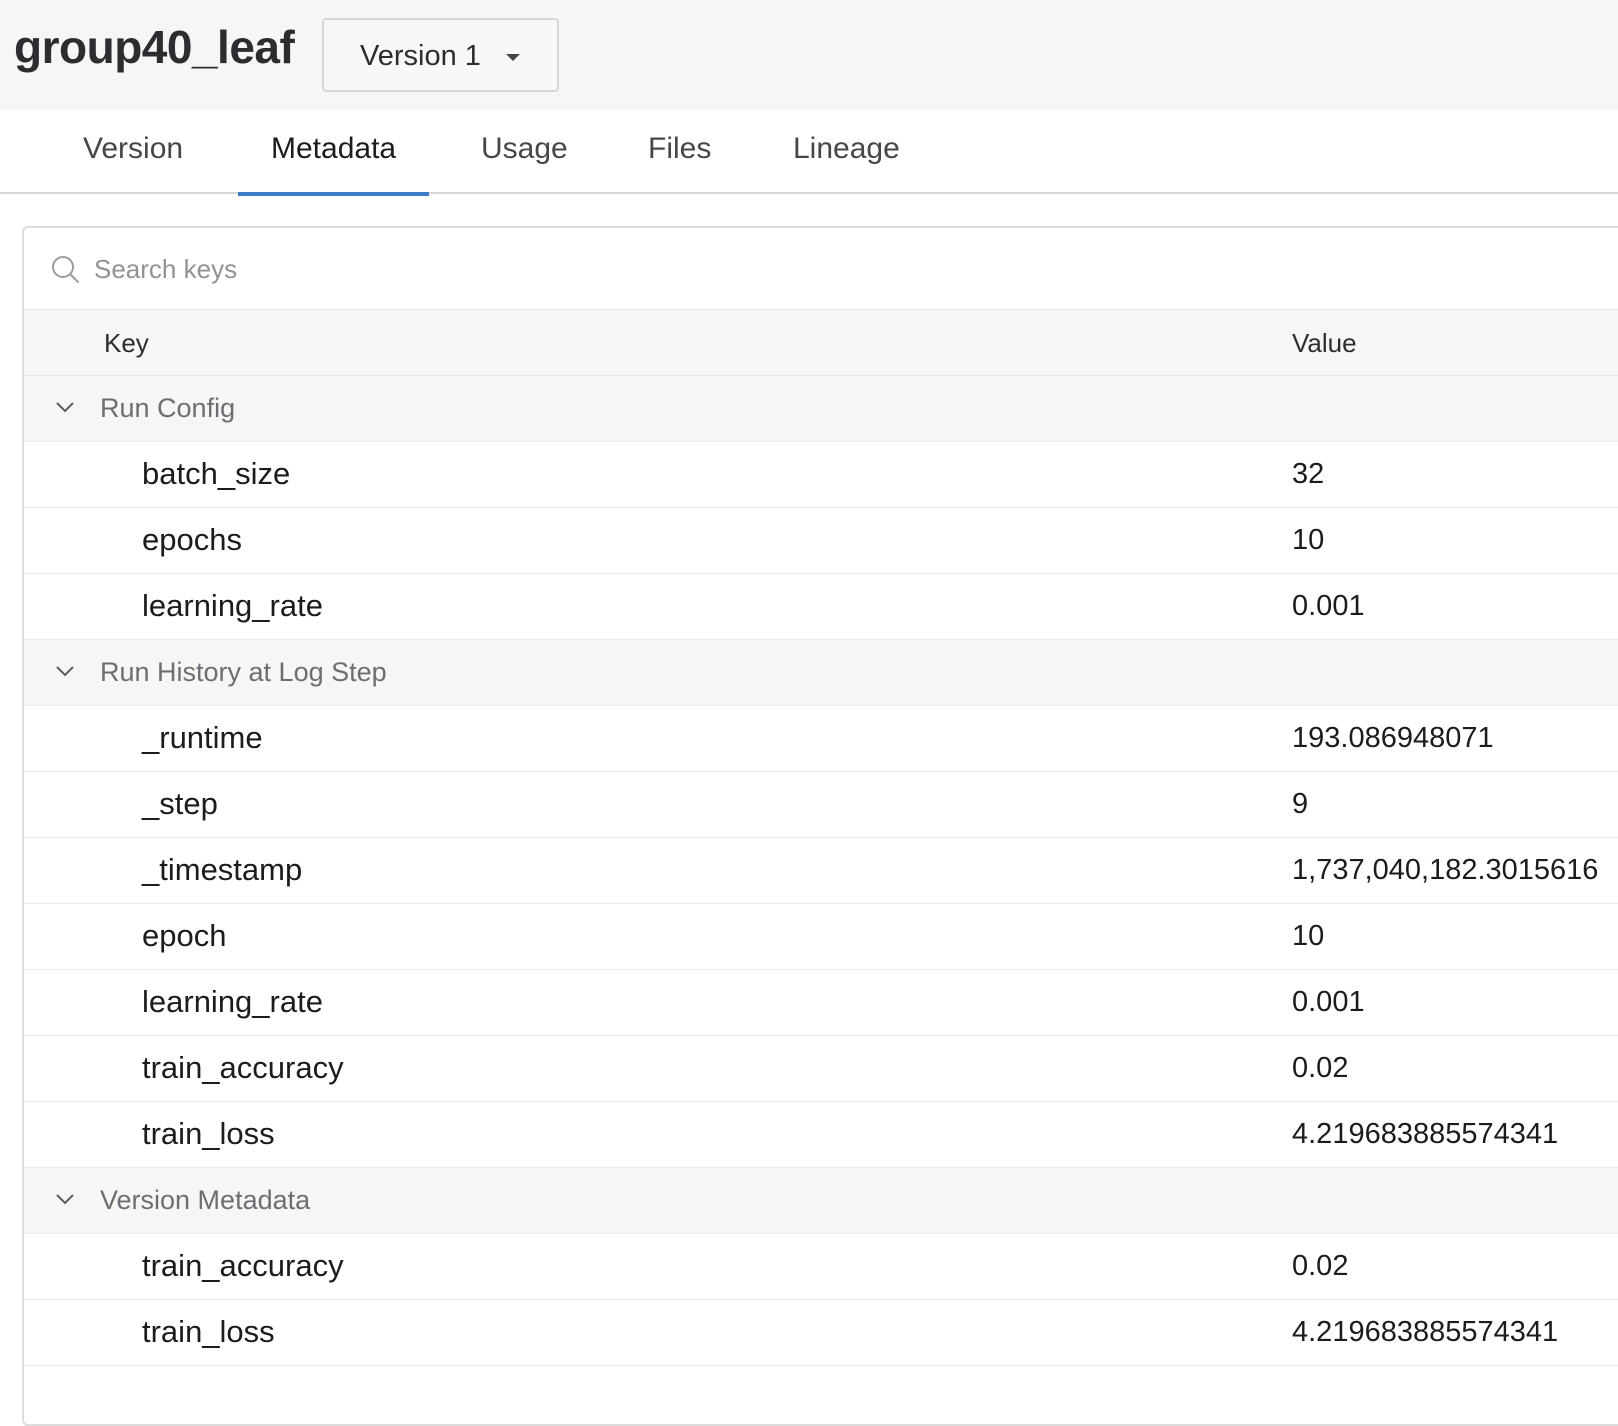  I want to click on caret-down-icon, so click(513, 57).